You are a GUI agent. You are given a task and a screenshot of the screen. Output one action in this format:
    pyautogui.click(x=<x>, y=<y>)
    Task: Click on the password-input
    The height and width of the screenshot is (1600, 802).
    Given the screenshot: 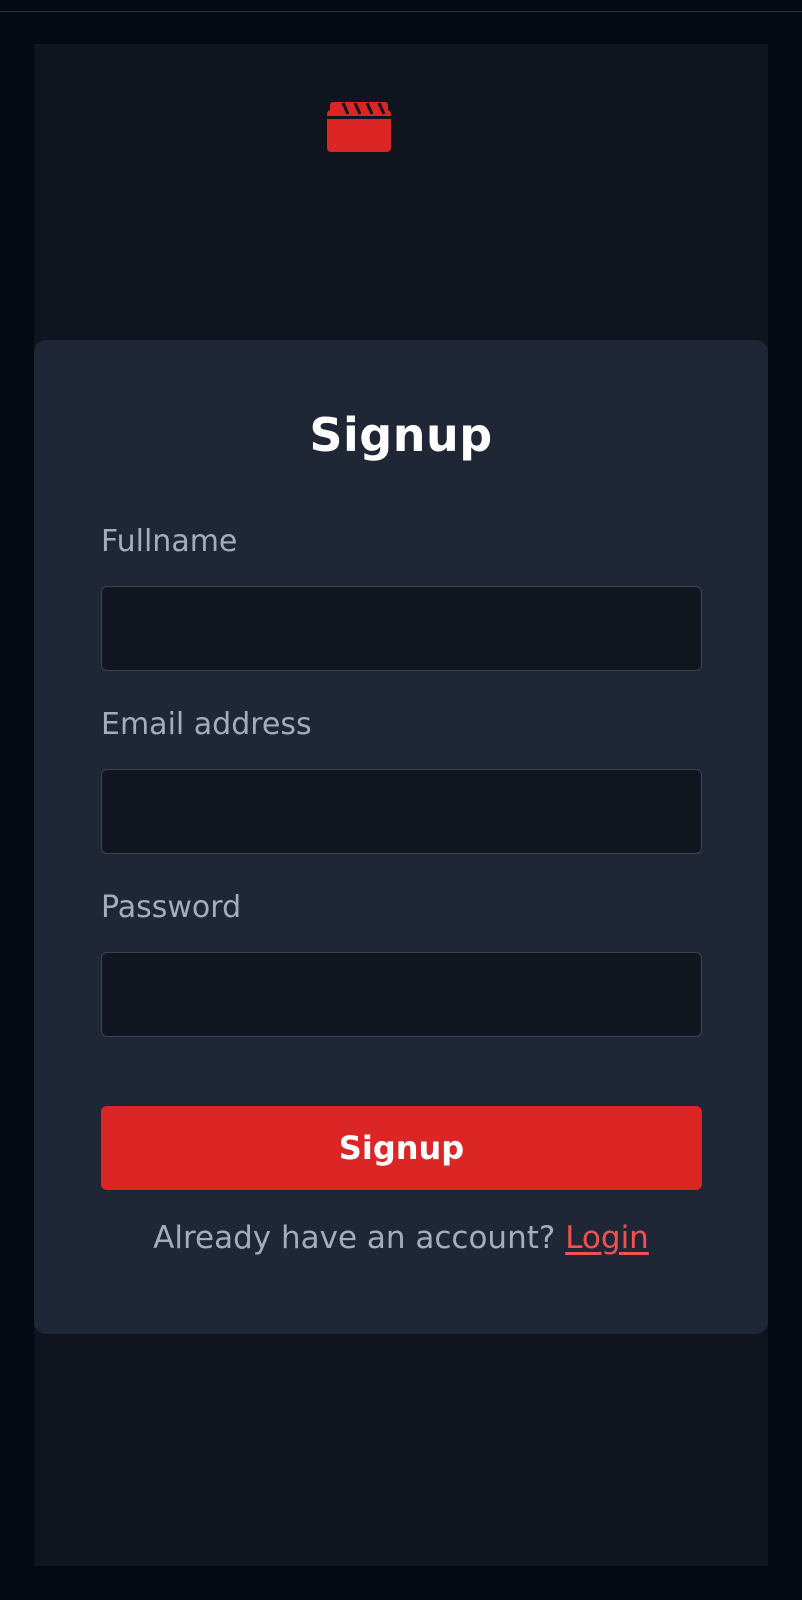 What is the action you would take?
    pyautogui.click(x=401, y=994)
    